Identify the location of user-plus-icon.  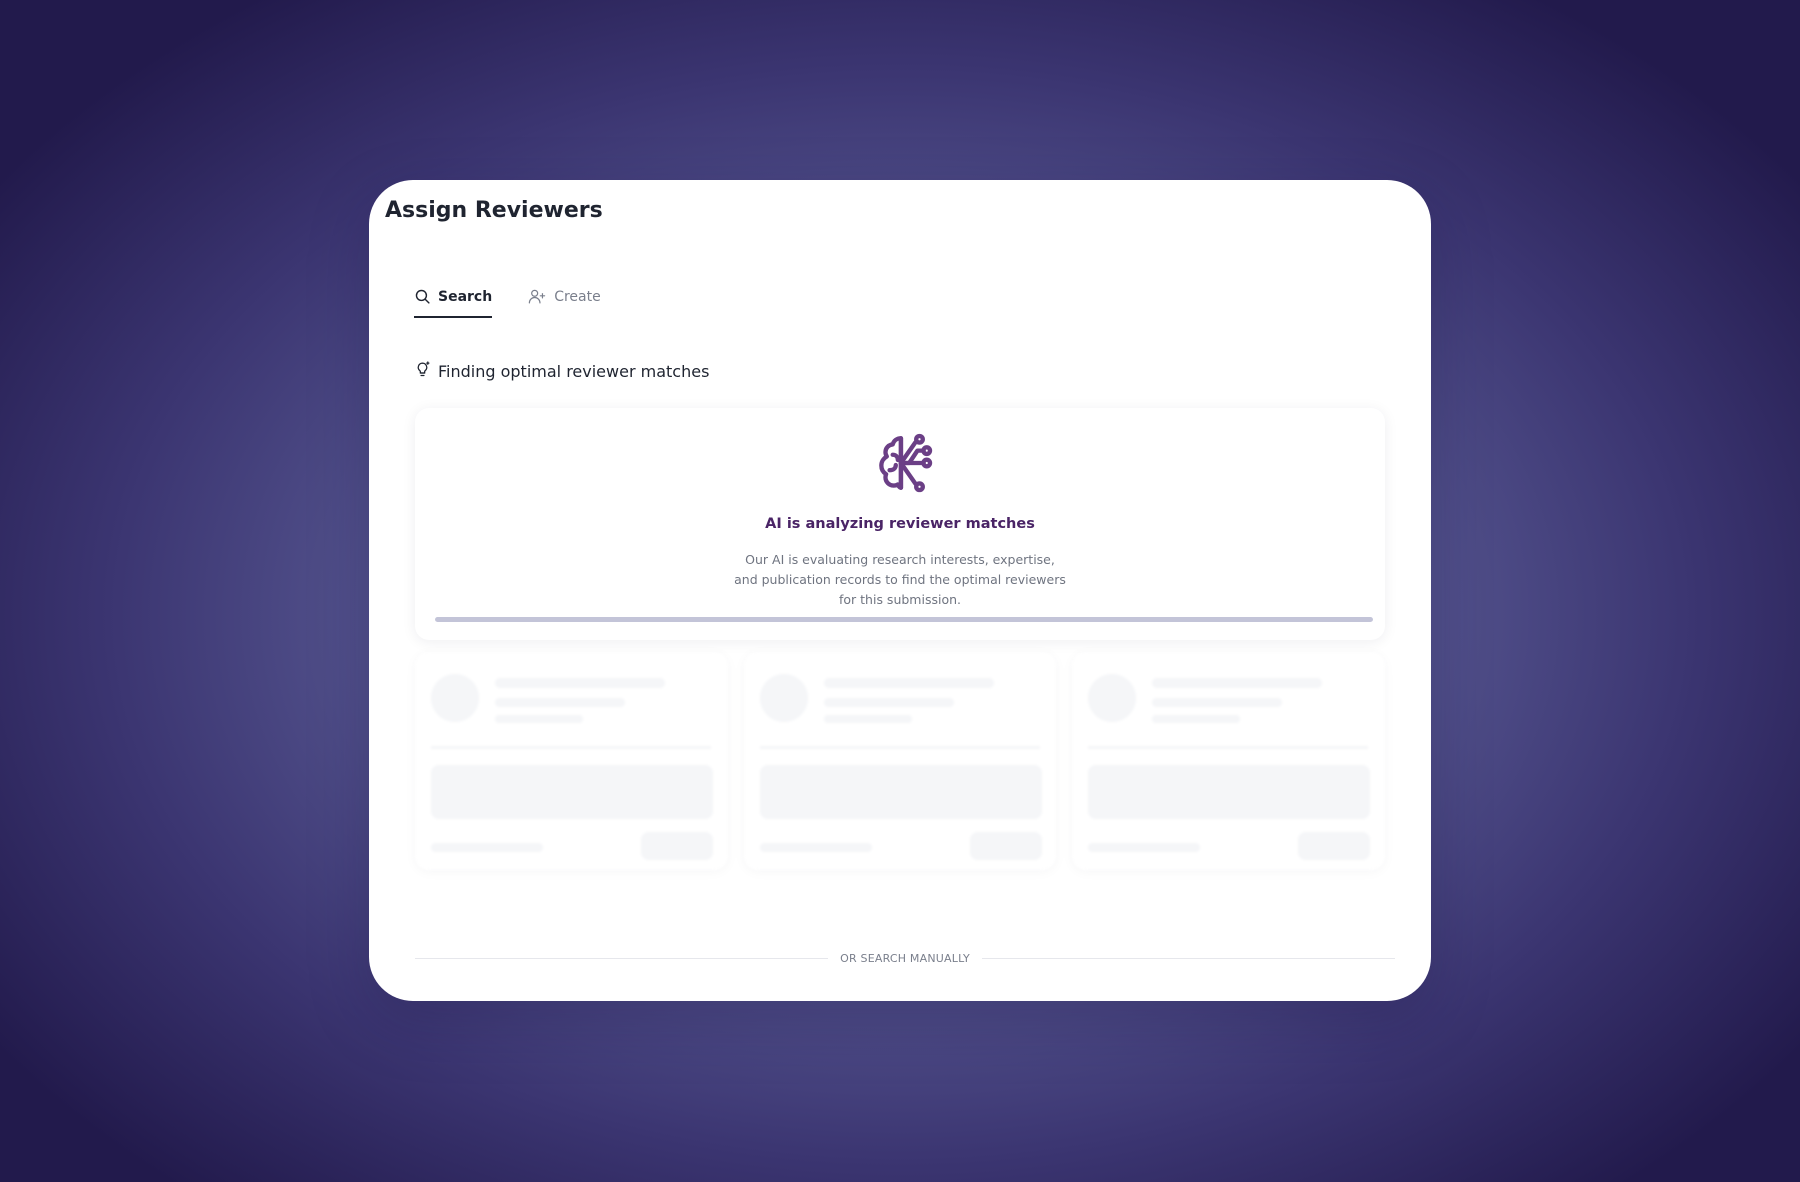
(537, 296).